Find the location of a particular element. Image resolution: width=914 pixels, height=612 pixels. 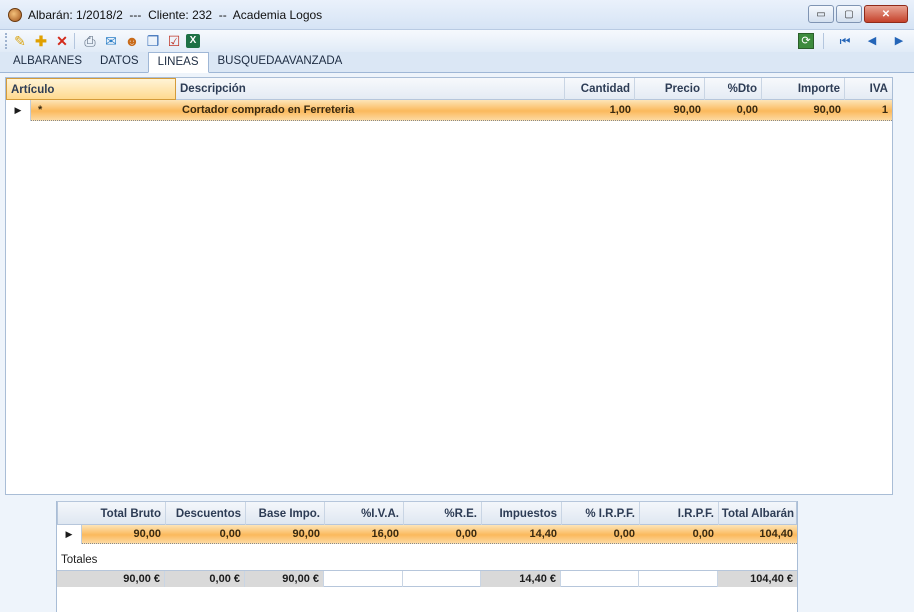

checklist-icon: ☑ is located at coordinates (174, 41).